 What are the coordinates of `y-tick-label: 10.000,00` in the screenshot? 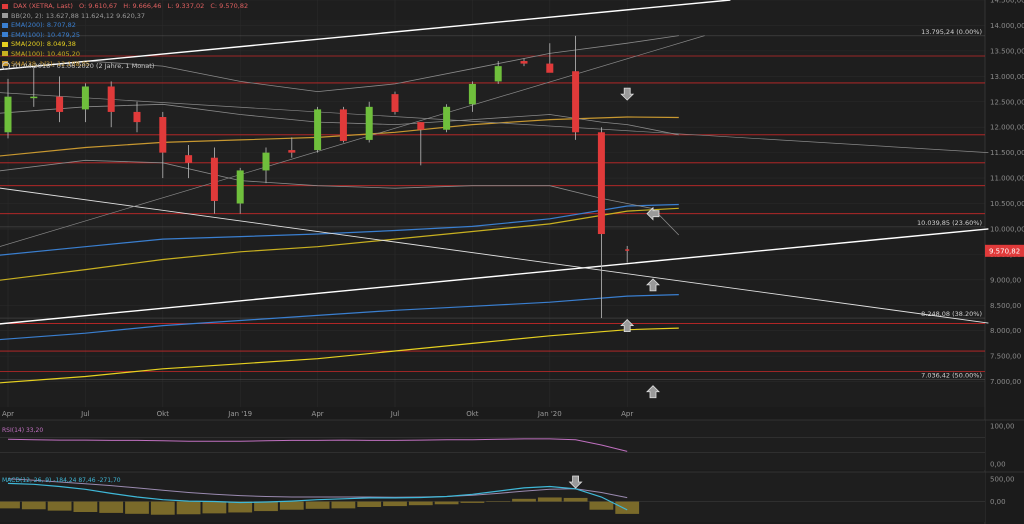 It's located at (1007, 229).